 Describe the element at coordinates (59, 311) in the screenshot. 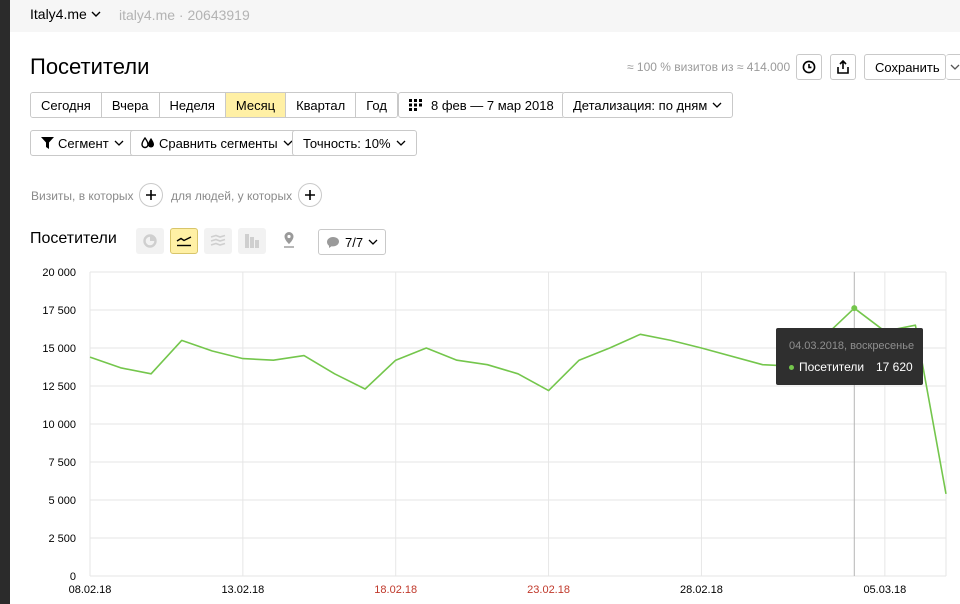

I see `y-tick-label: 17 500` at that location.